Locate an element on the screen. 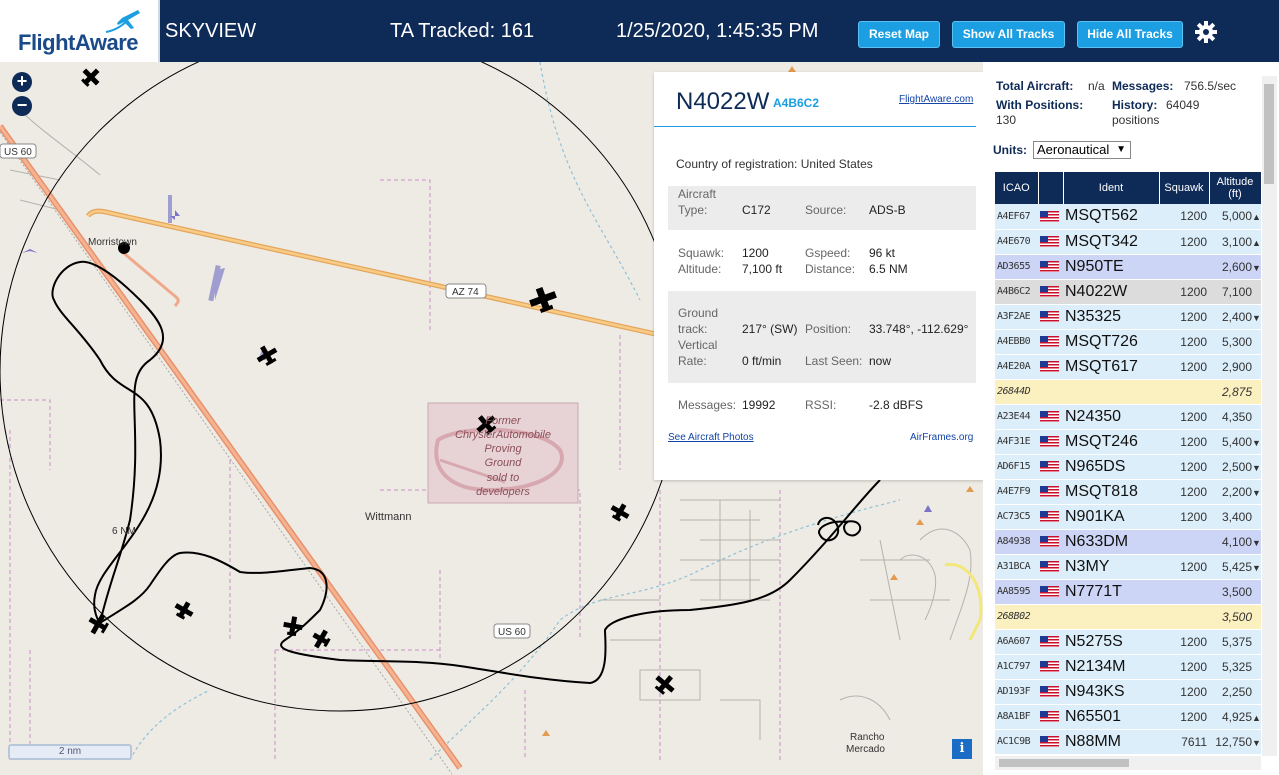 Image resolution: width=1279 pixels, height=775 pixels. cell-altitude: 5,300 is located at coordinates (1235, 342).